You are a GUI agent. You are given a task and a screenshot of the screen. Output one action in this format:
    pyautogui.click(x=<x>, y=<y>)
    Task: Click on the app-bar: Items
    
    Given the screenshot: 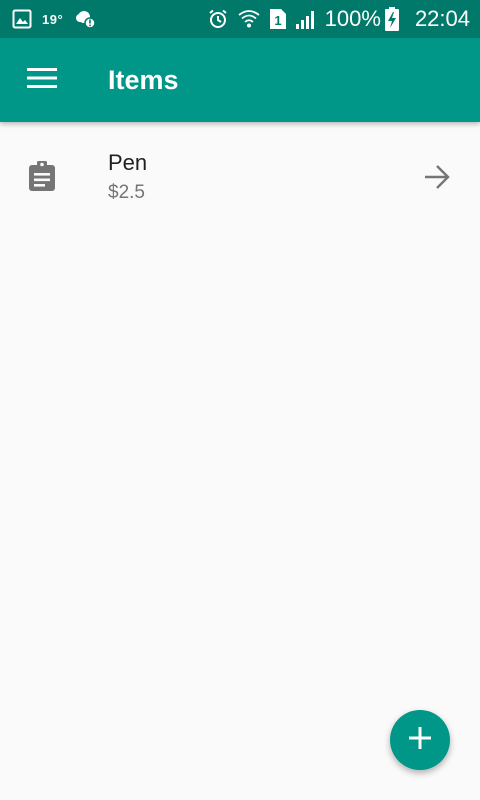 What is the action you would take?
    pyautogui.click(x=240, y=80)
    